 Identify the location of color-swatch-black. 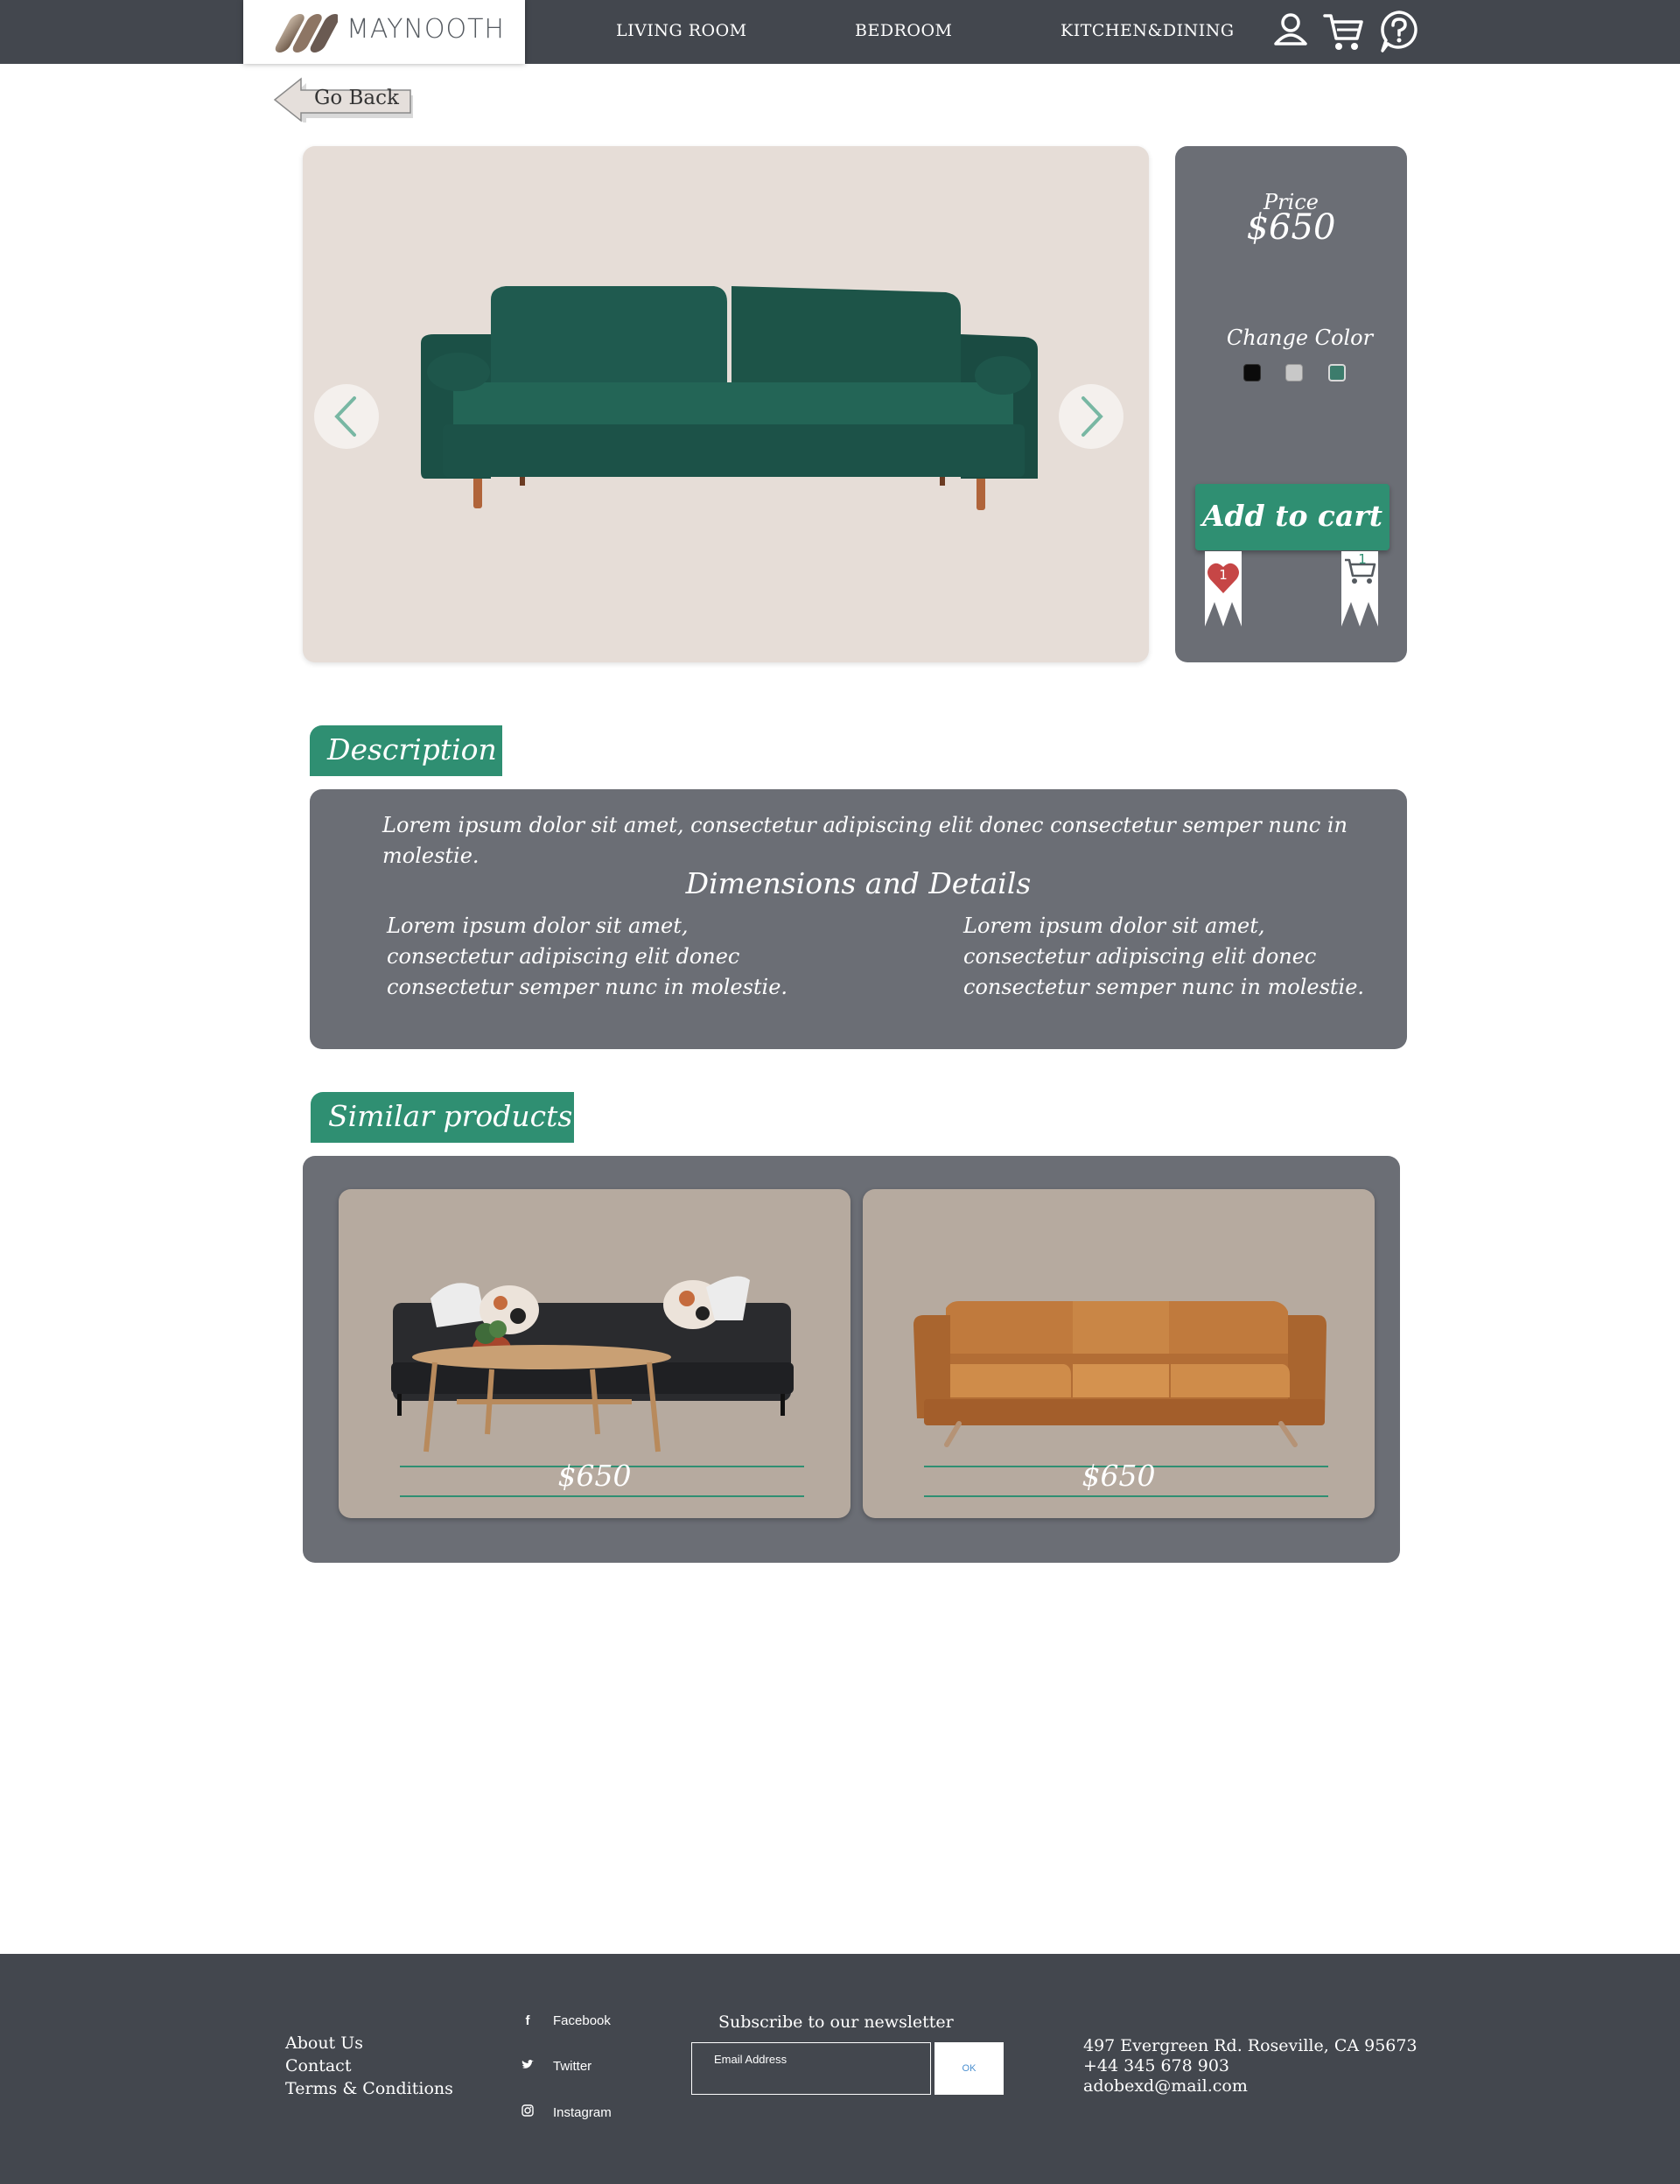
(1252, 373).